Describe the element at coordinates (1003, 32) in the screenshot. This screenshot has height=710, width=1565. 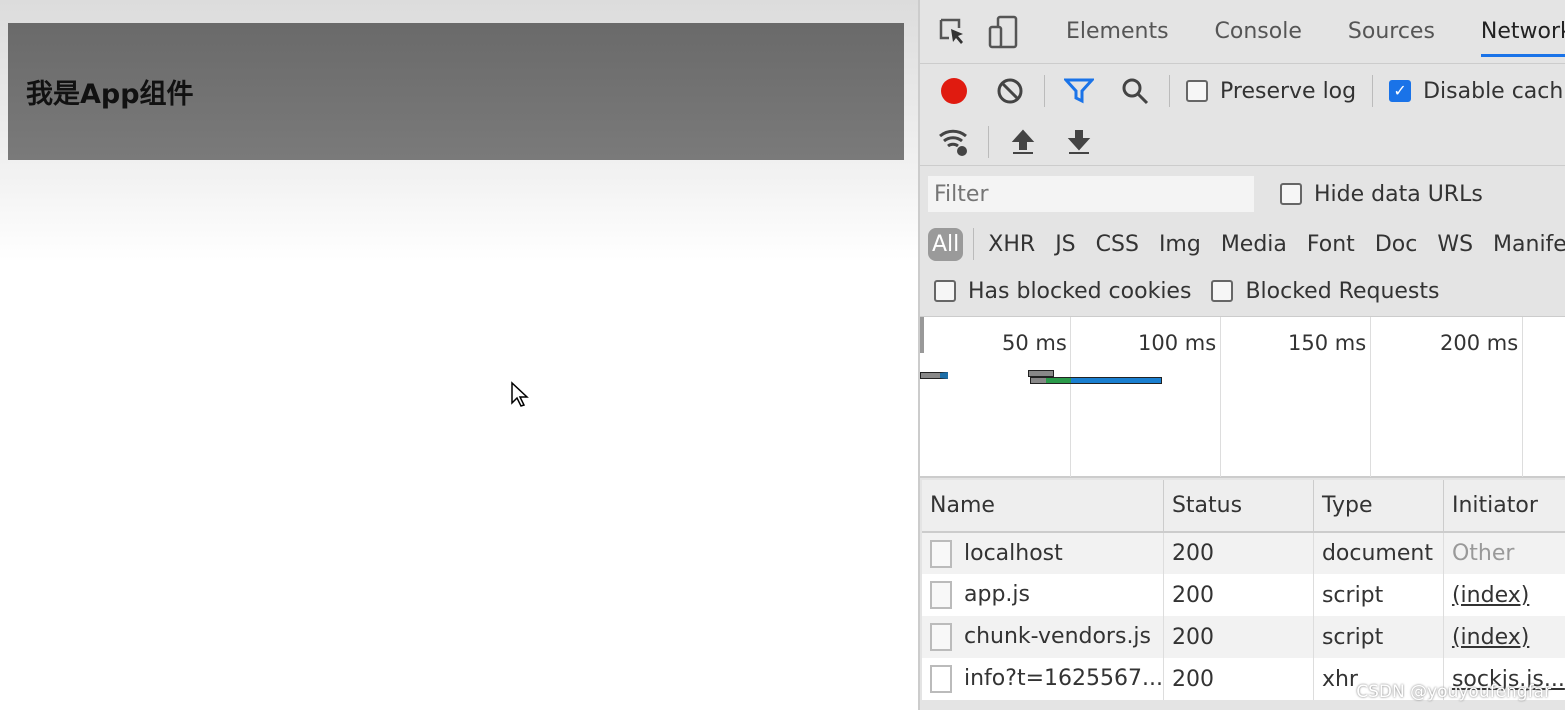
I see `device-toolbar-icon` at that location.